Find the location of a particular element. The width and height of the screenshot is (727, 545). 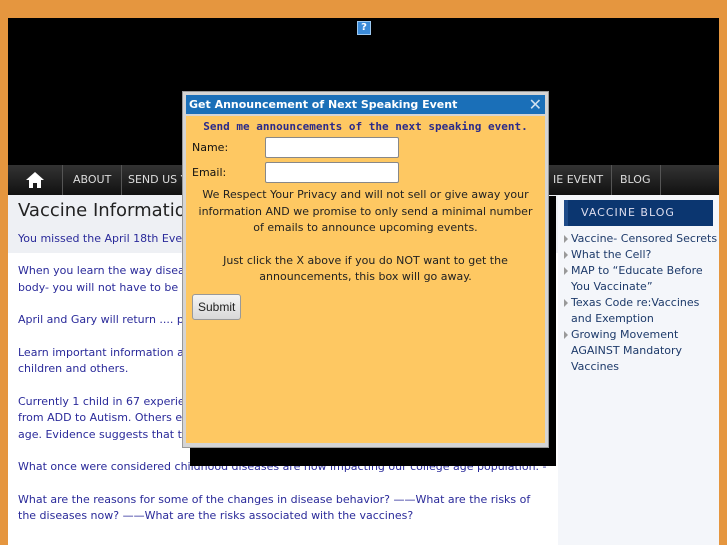

name-field is located at coordinates (332, 147).